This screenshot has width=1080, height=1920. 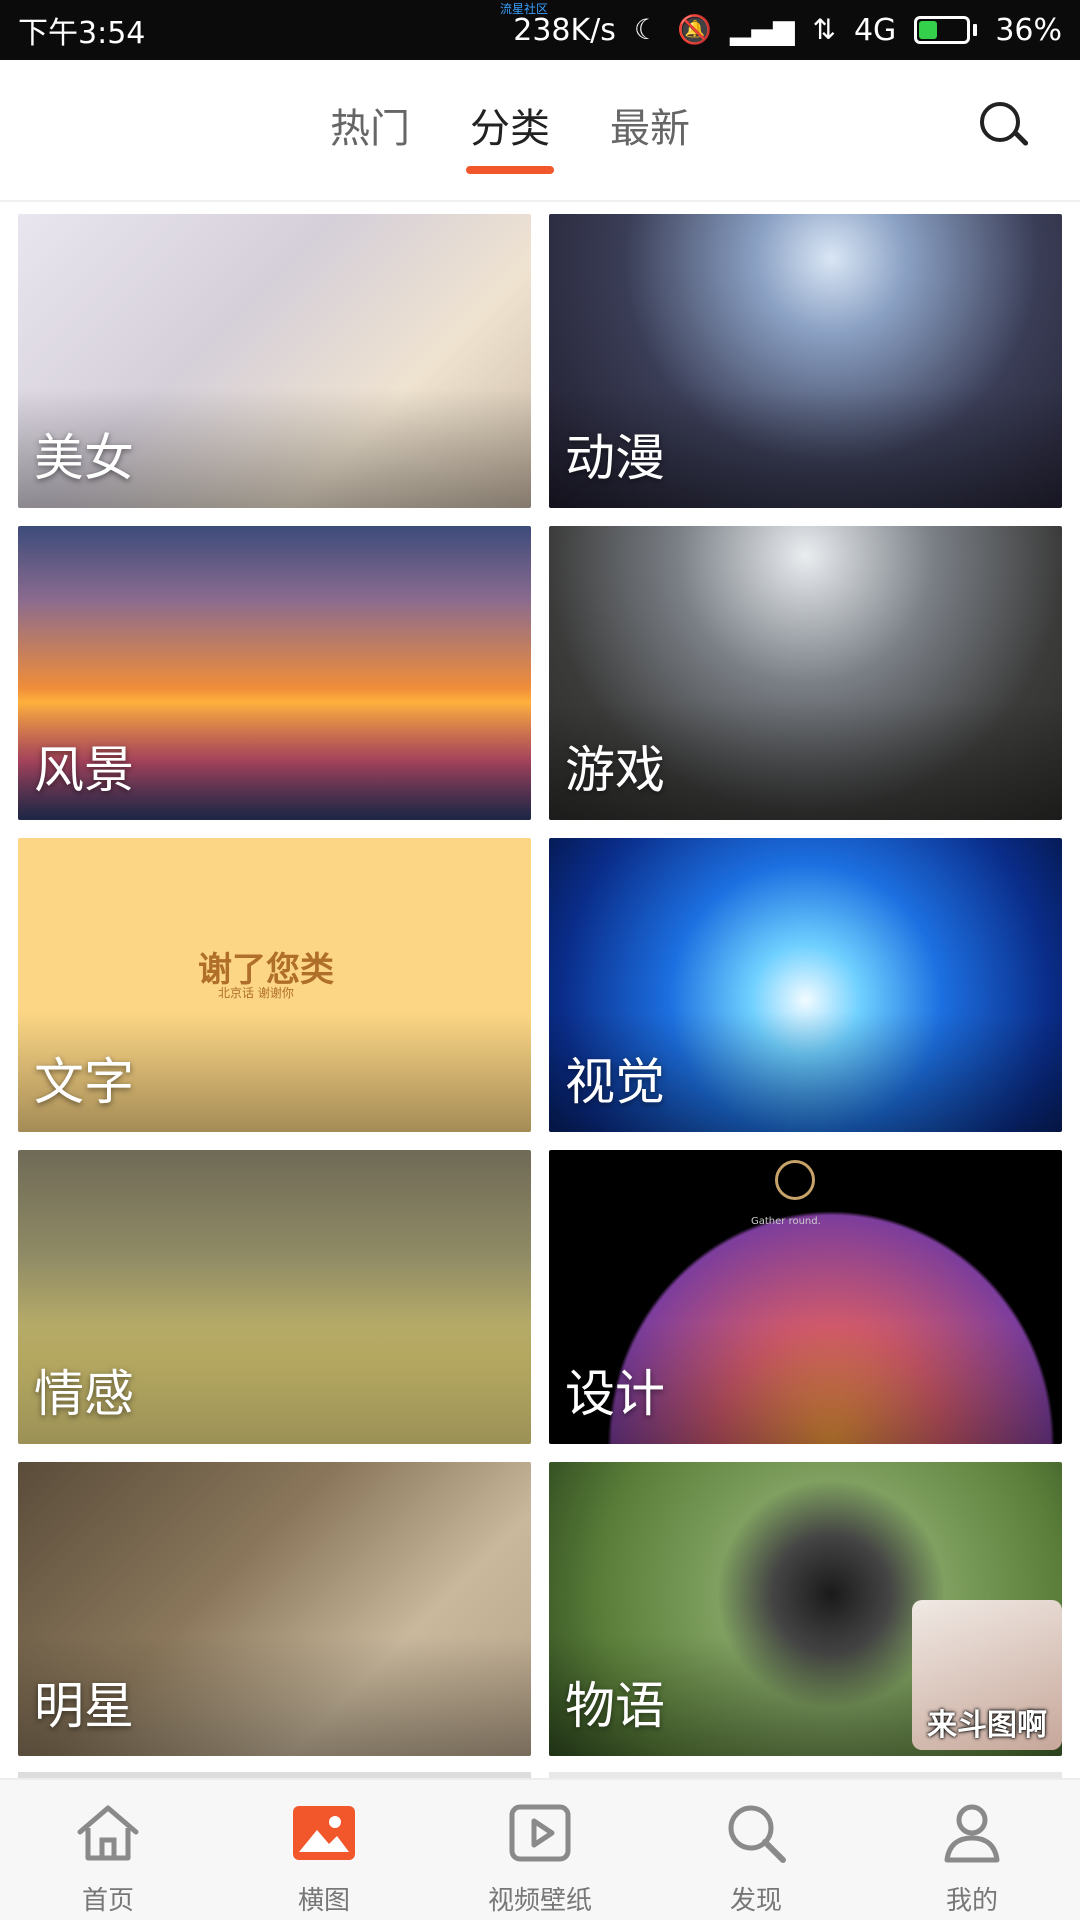 I want to click on status-right: 238K/s ☾ 🔕 ▂▄▆ ⇅ 4G 36%, so click(x=787, y=30).